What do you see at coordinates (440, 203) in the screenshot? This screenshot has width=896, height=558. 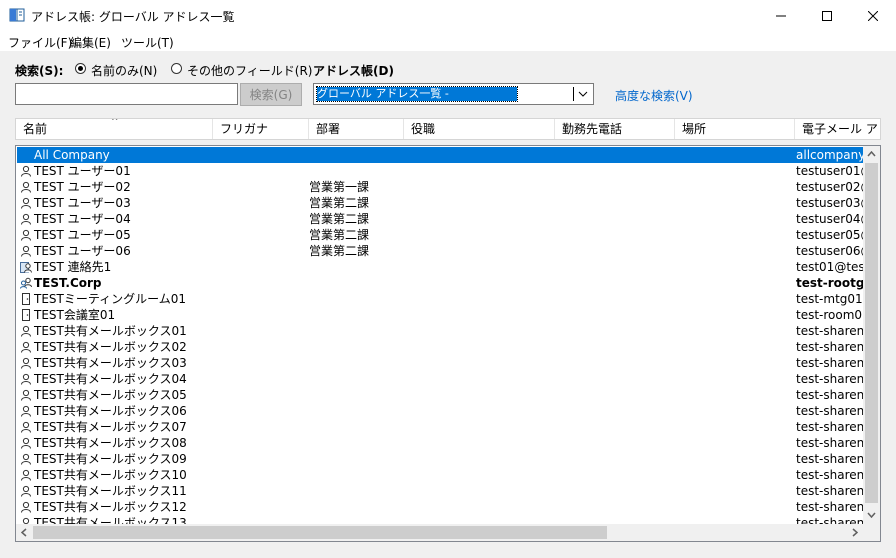 I see `table-row: TEST ユーザー03 営業第二課 testuser03@` at bounding box center [440, 203].